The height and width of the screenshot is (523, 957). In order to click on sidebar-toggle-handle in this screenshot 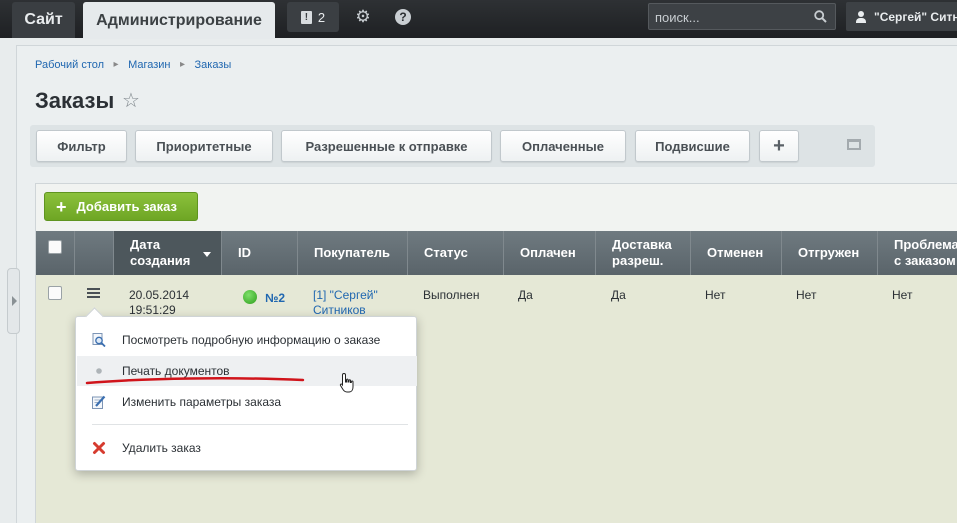, I will do `click(13, 301)`.